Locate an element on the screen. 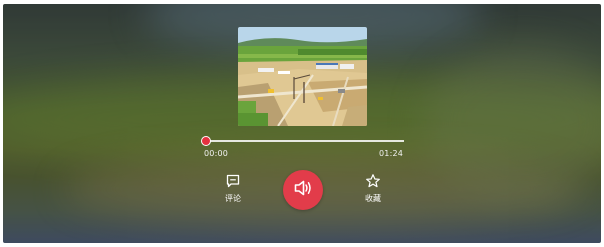  favorite-label: 收藏 is located at coordinates (373, 198).